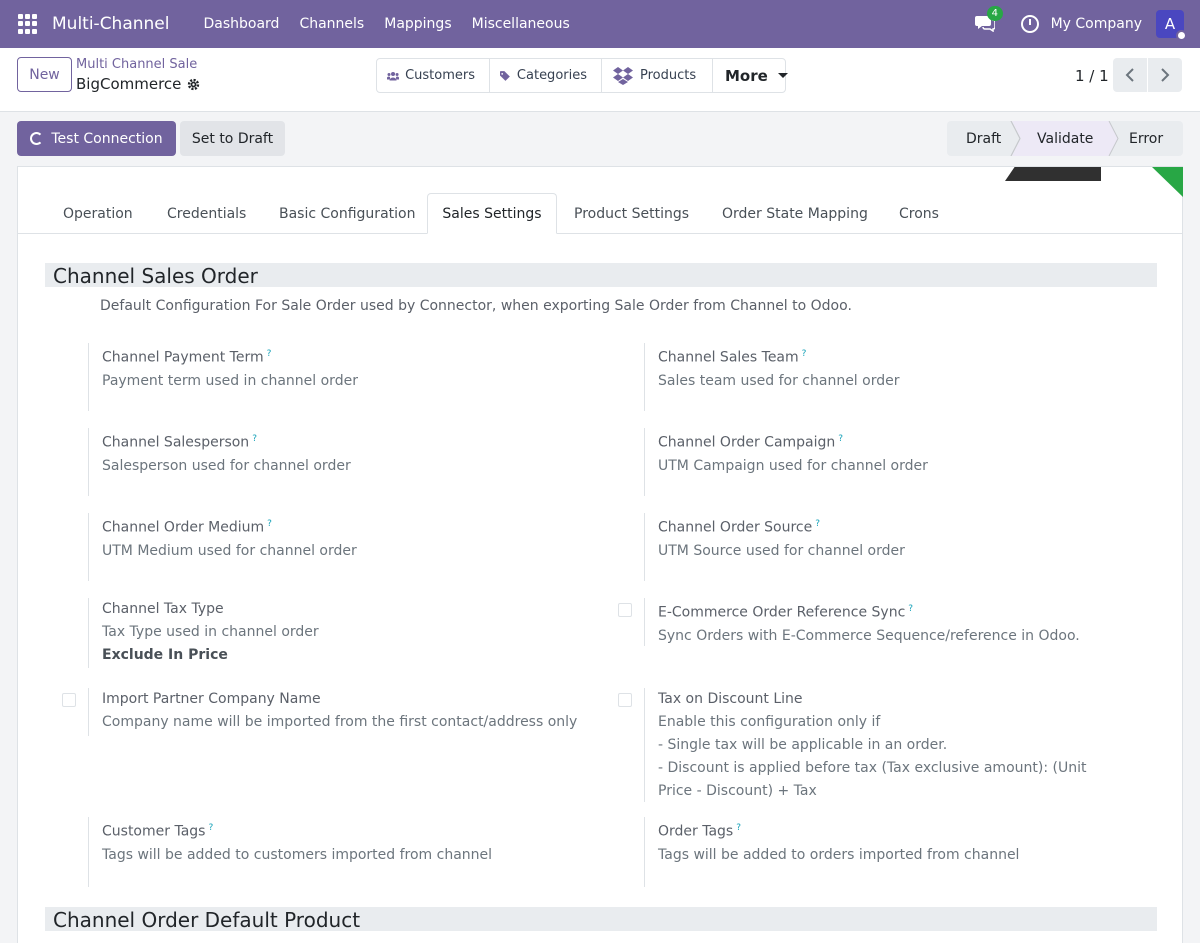 The height and width of the screenshot is (943, 1200). What do you see at coordinates (505, 75) in the screenshot?
I see `tag-icon` at bounding box center [505, 75].